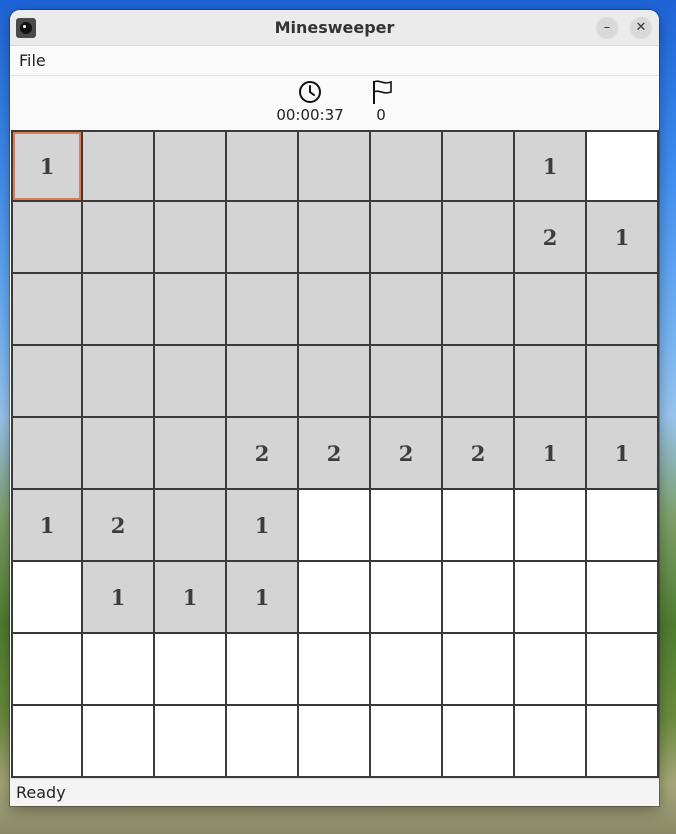 This screenshot has width=676, height=834. What do you see at coordinates (47, 238) in the screenshot?
I see `cell-r1-c0` at bounding box center [47, 238].